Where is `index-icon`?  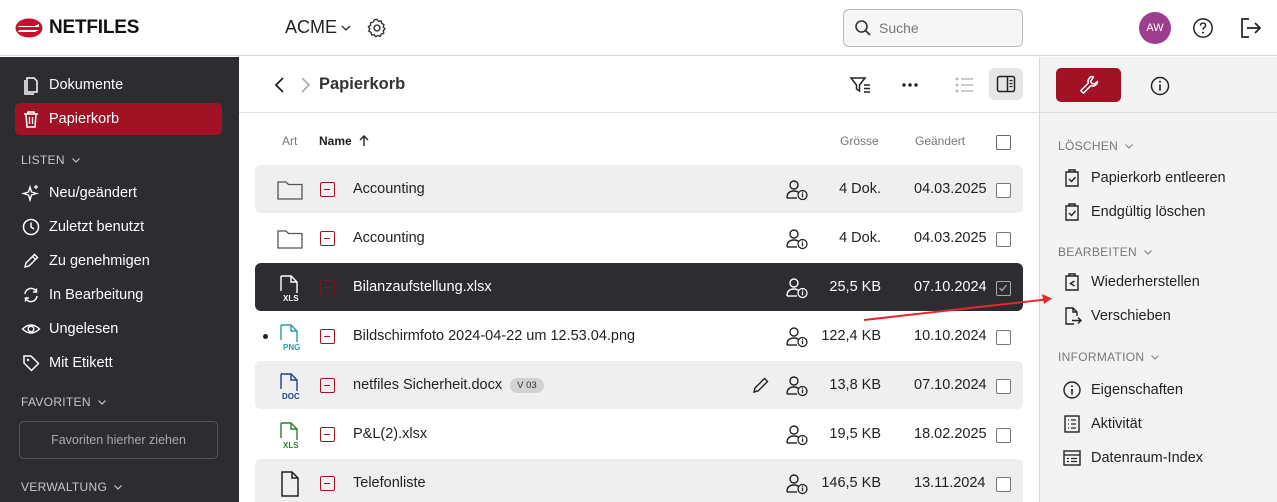
index-icon is located at coordinates (1072, 458).